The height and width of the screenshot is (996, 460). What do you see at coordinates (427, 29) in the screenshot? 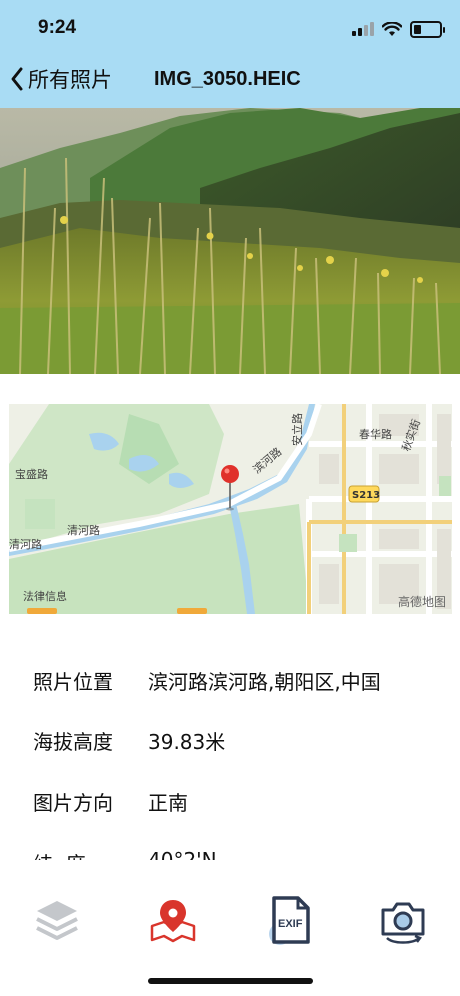
I see `battery-icon` at bounding box center [427, 29].